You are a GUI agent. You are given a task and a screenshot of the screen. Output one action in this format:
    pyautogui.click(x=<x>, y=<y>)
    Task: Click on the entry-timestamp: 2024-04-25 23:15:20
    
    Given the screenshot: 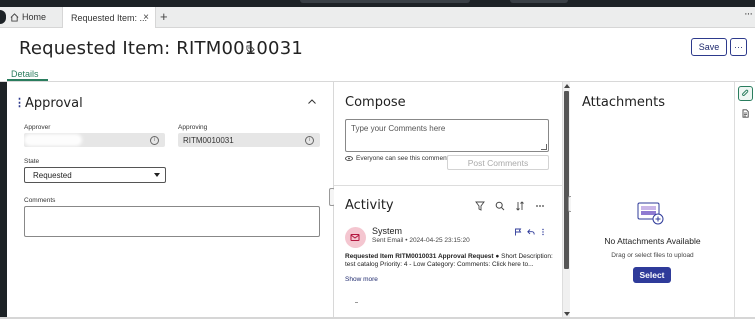 What is the action you would take?
    pyautogui.click(x=439, y=240)
    